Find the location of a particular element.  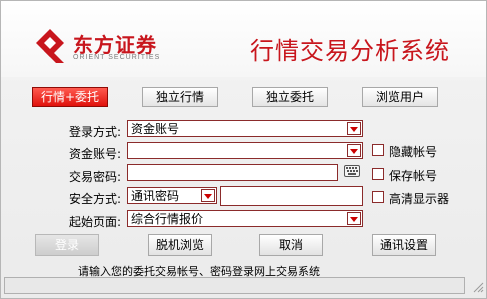

hd-display-checkbox is located at coordinates (378, 197).